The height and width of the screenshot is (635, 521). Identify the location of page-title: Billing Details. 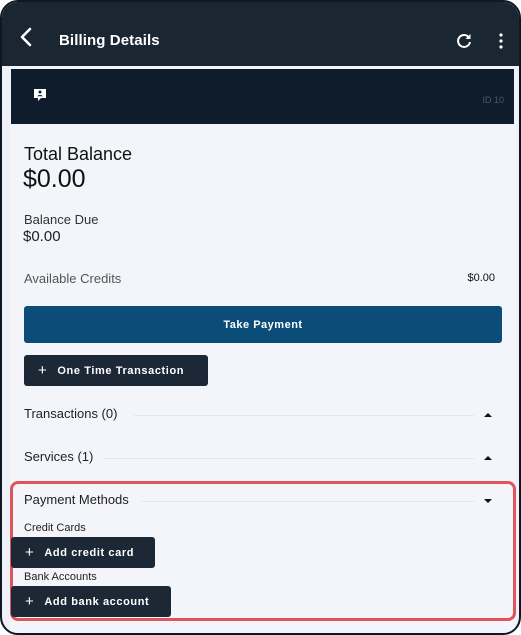
(109, 40).